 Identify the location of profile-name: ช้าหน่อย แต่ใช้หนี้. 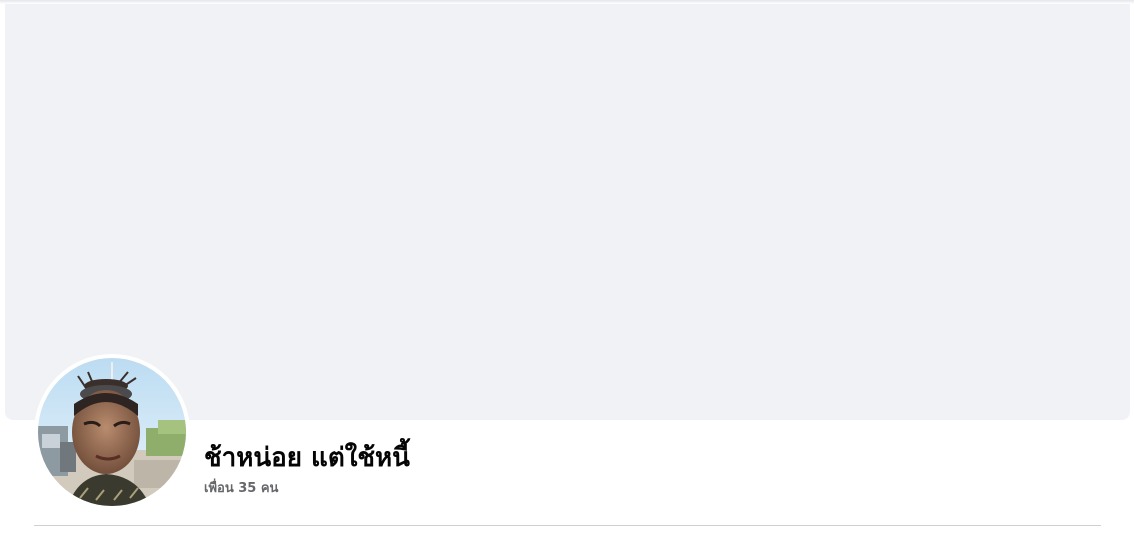
(307, 458).